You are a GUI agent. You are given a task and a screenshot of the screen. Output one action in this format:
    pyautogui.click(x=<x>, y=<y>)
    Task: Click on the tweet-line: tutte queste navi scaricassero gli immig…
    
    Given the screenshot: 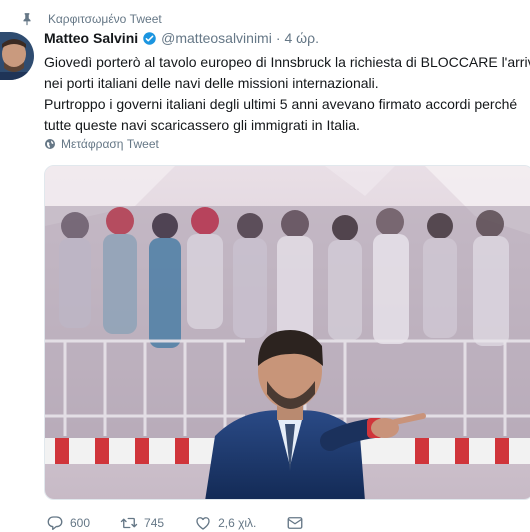 What is the action you would take?
    pyautogui.click(x=202, y=125)
    